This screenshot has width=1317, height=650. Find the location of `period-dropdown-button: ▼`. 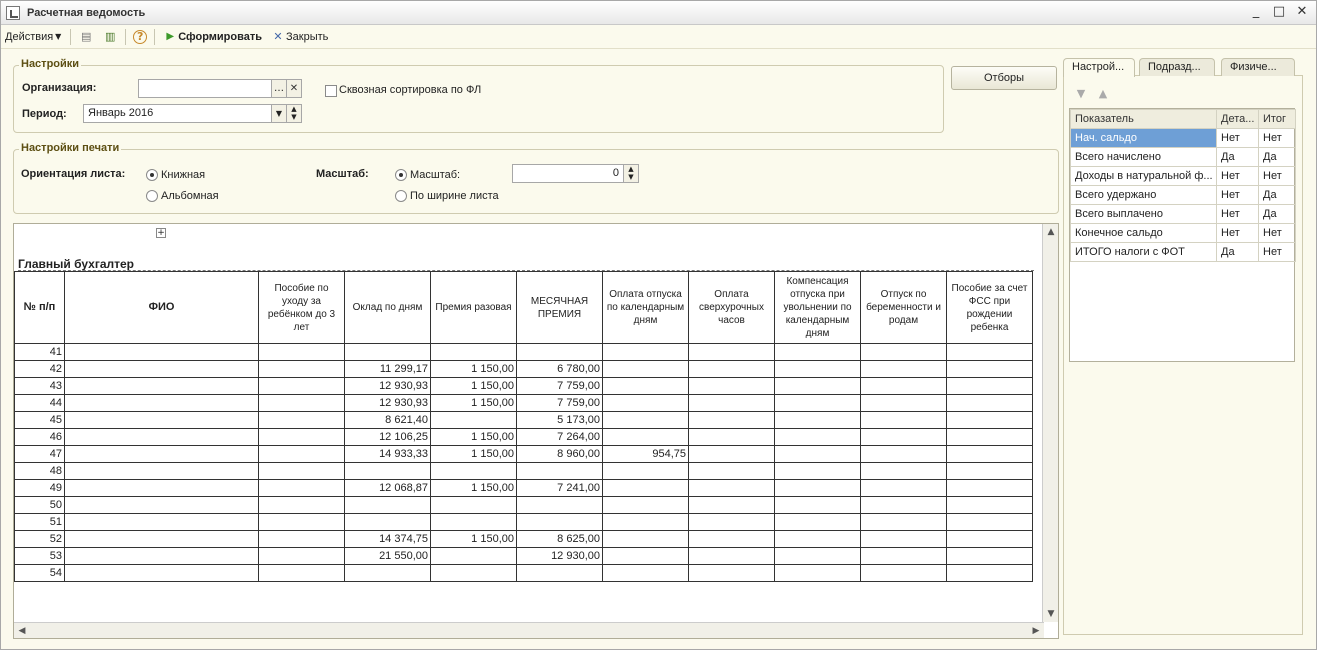

period-dropdown-button: ▼ is located at coordinates (279, 113).